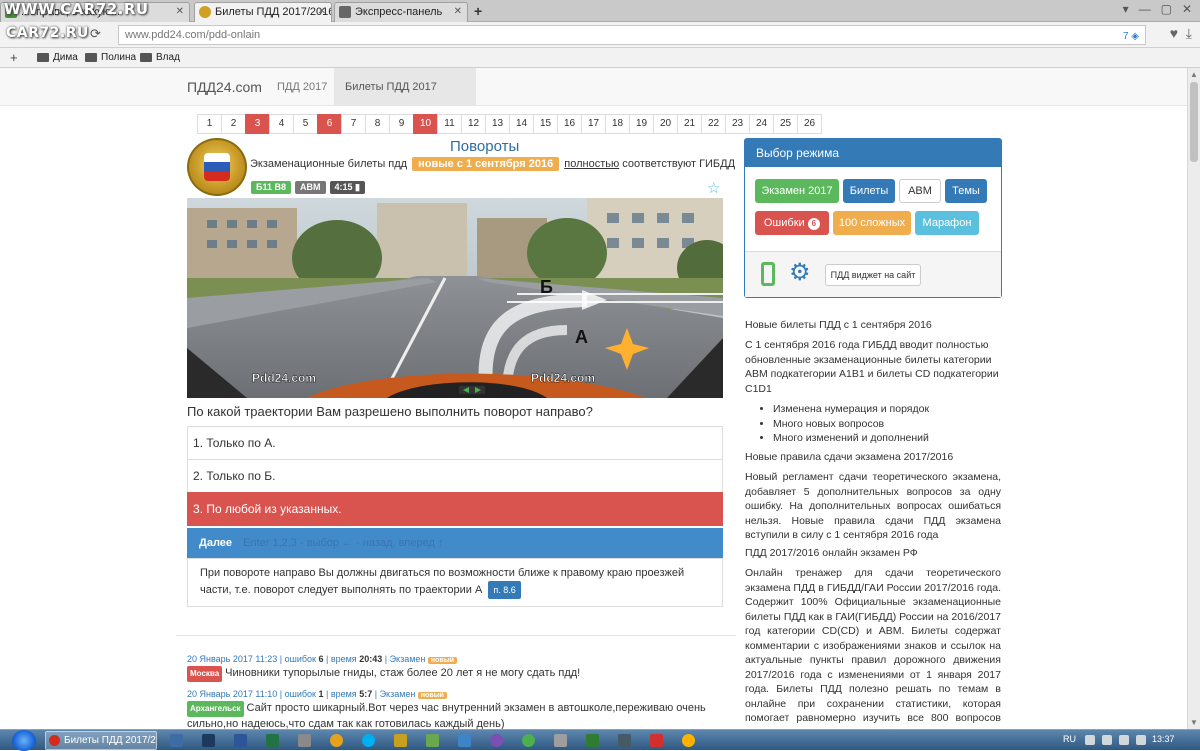 This screenshot has width=1200, height=751. I want to click on topics-button: Темы, so click(966, 191).